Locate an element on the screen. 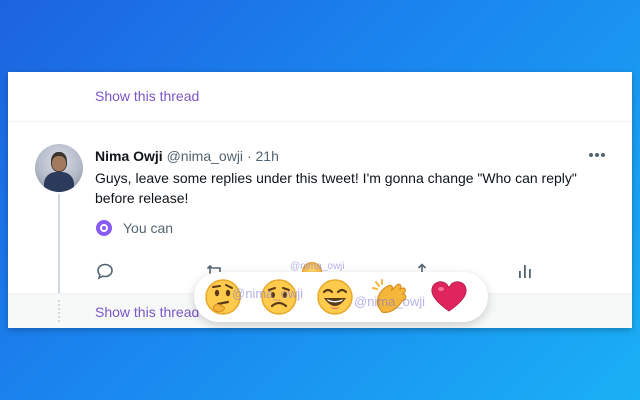 The width and height of the screenshot is (640, 400). reply-restriction-icon is located at coordinates (104, 228).